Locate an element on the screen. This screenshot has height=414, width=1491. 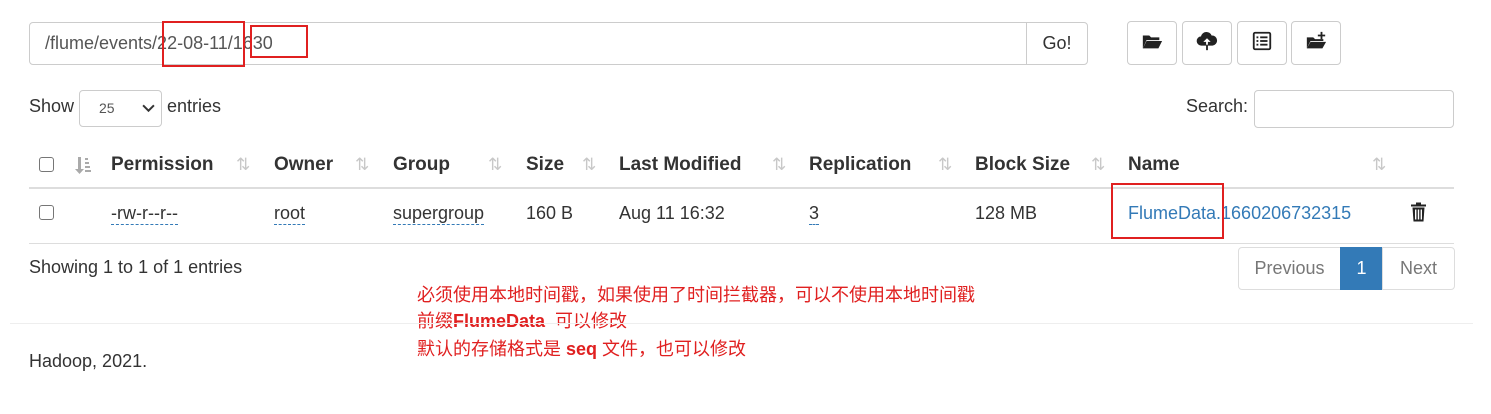
block-size-cell: 128 MB is located at coordinates (1006, 213).